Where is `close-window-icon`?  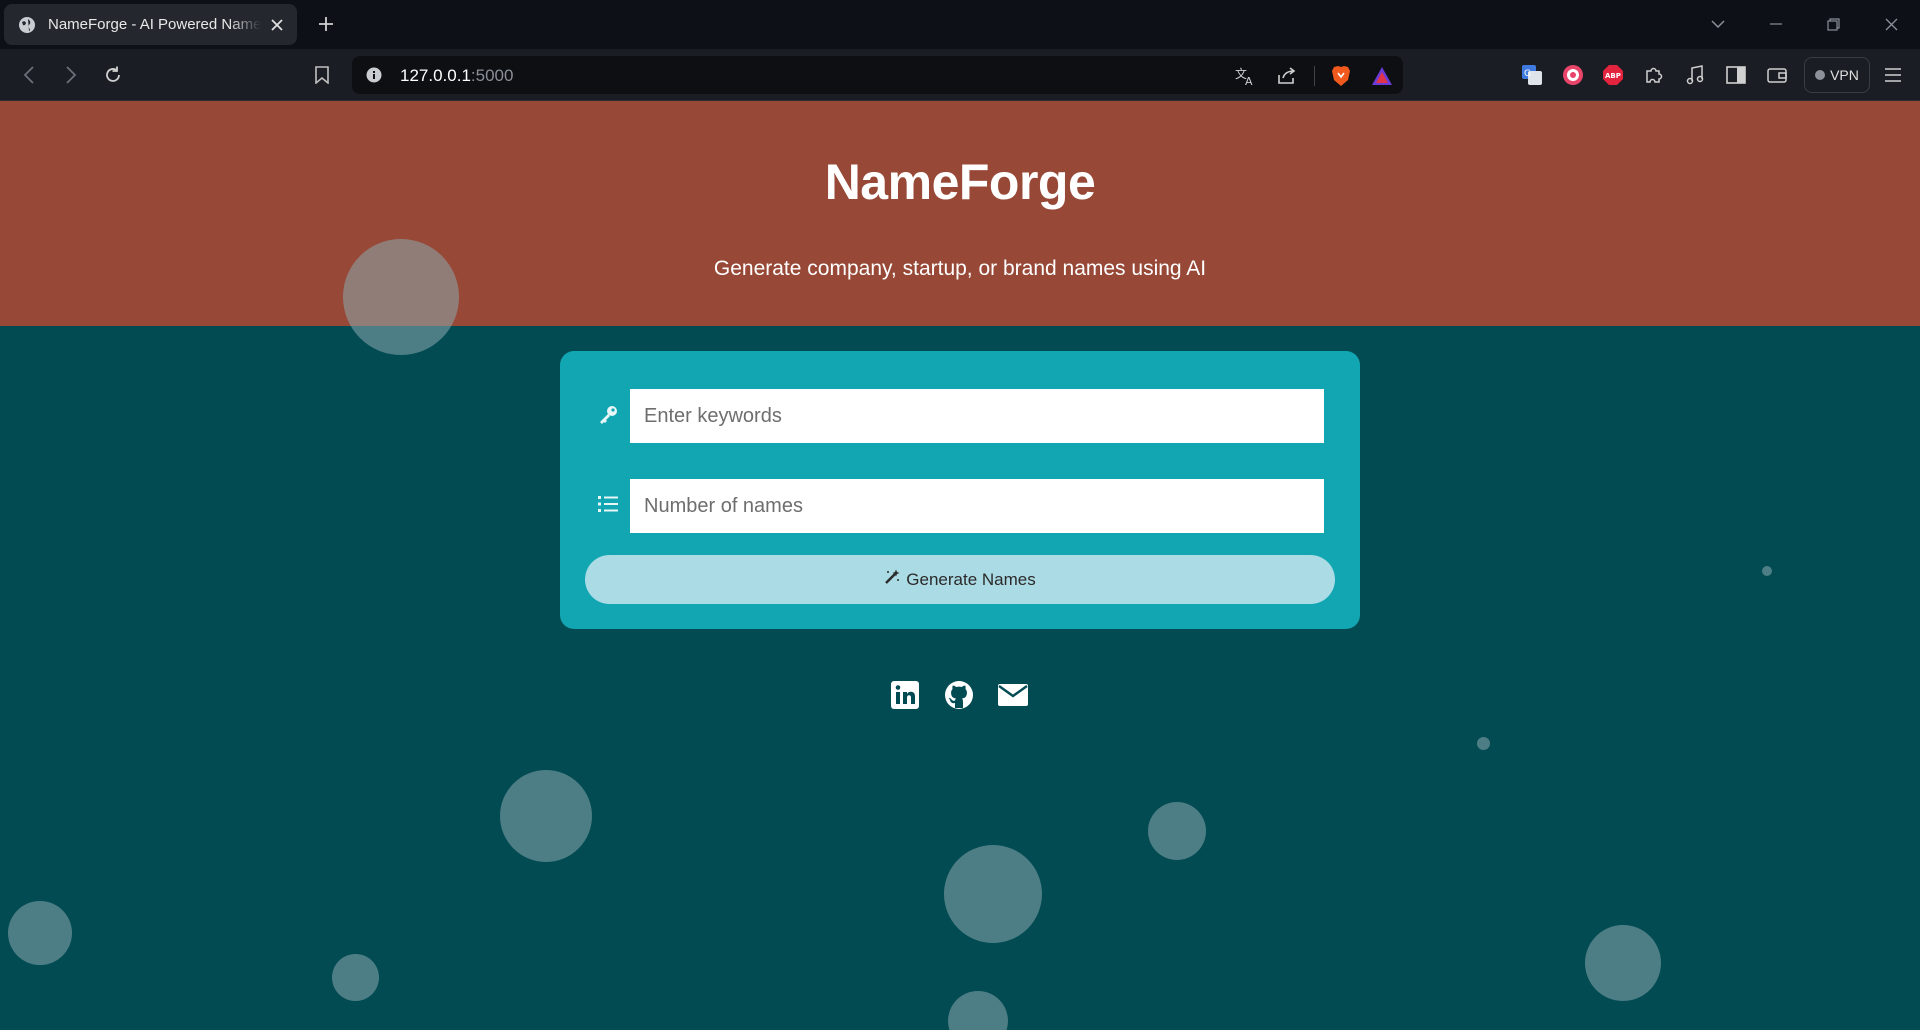 close-window-icon is located at coordinates (1891, 24).